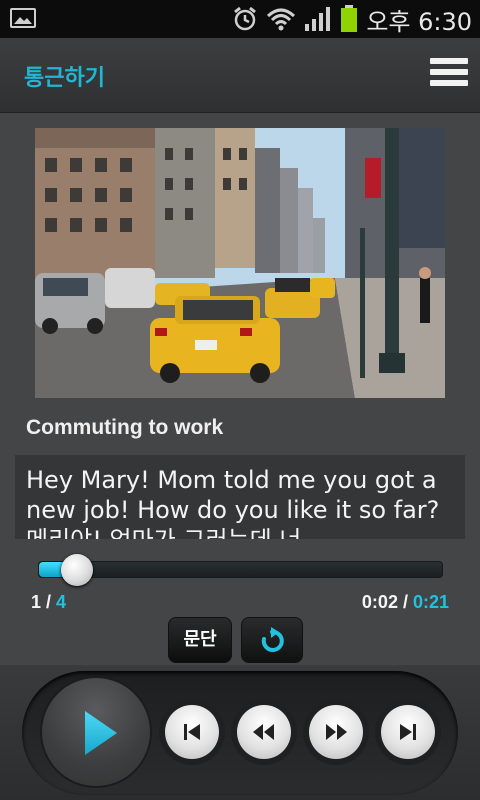  I want to click on rewind-icon, so click(263, 732).